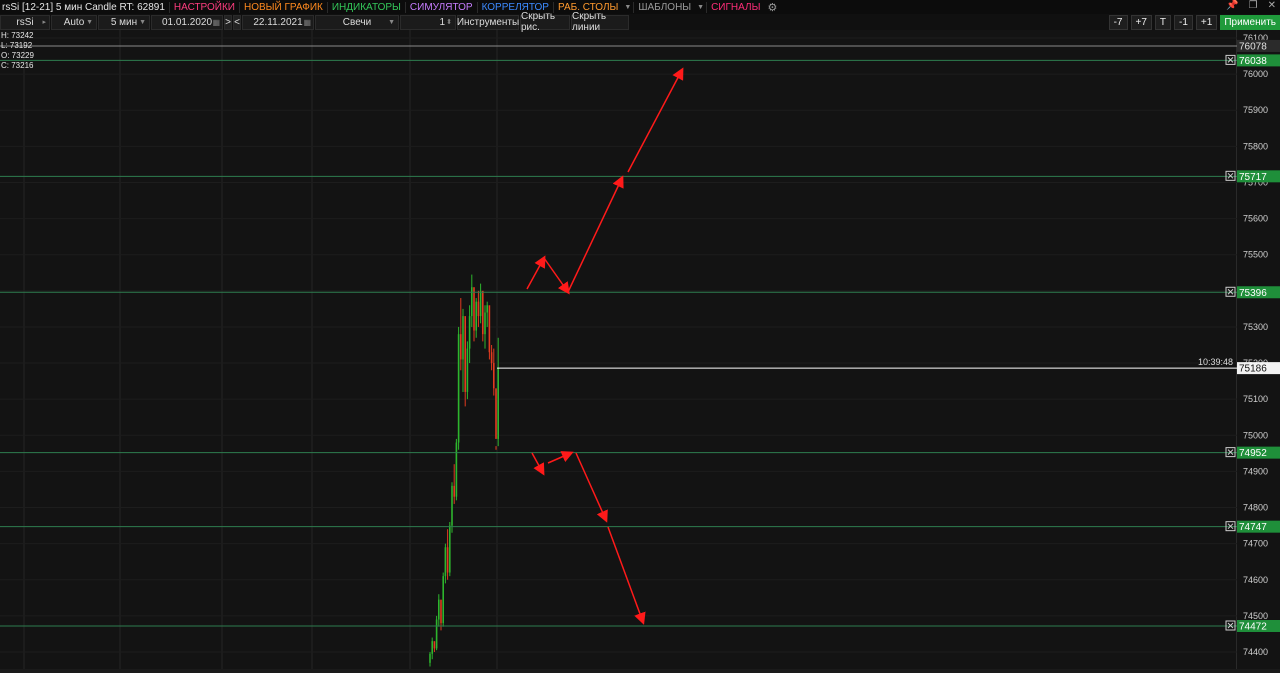  I want to click on hide-drawings-button: Скрыть рис., so click(545, 22).